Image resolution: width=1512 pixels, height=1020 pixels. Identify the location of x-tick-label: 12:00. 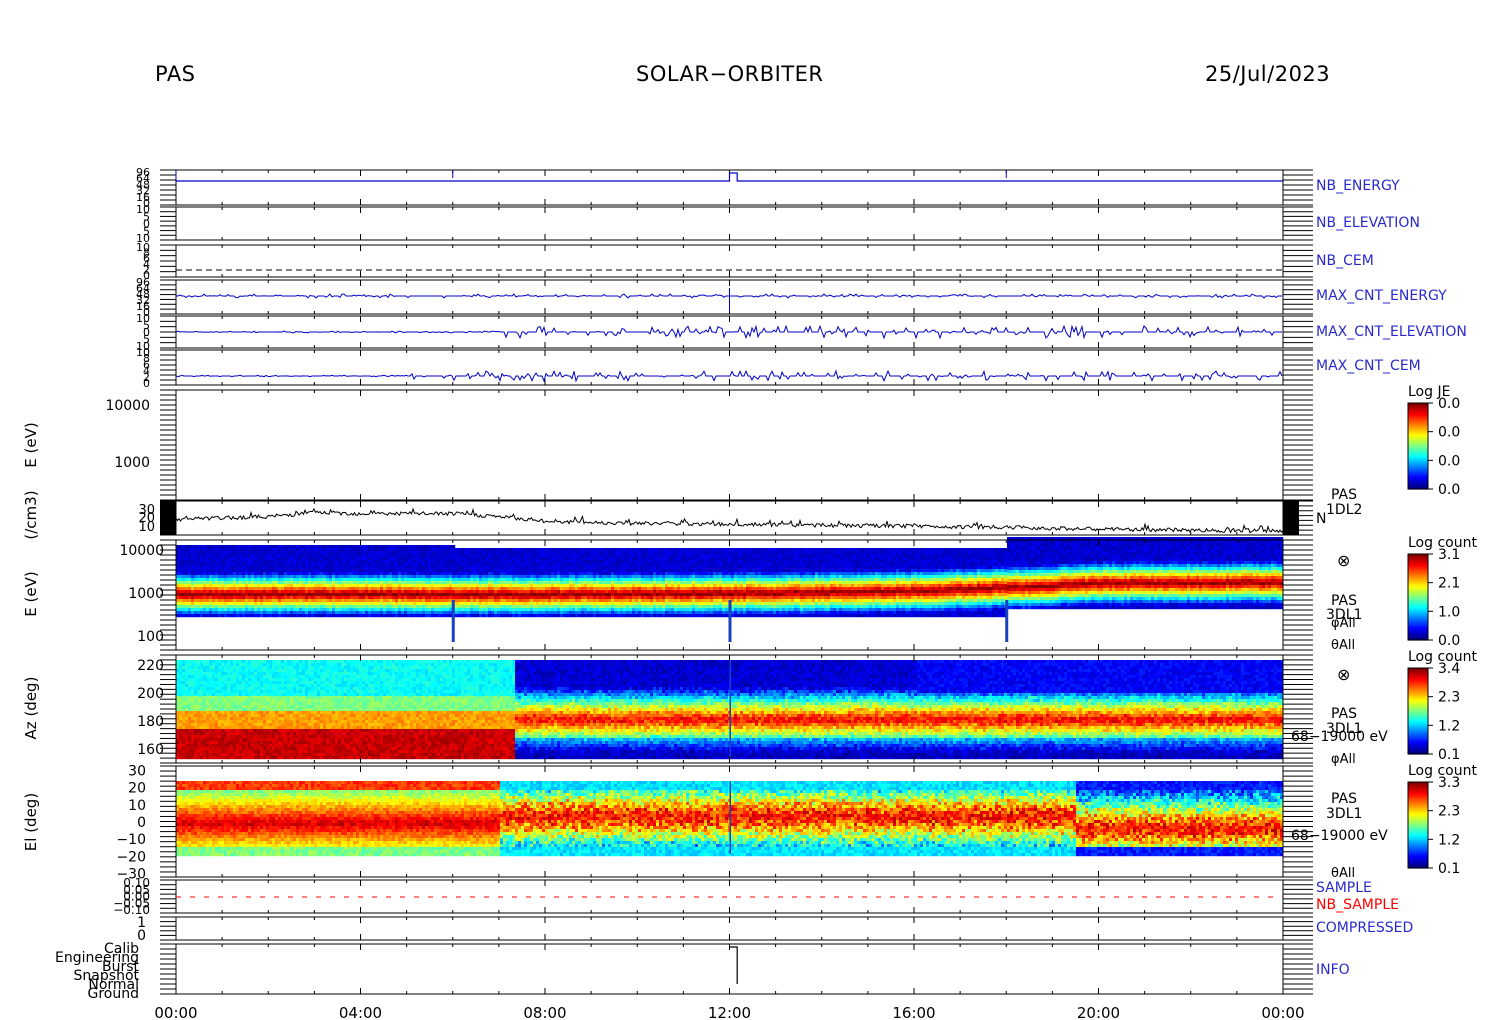
(729, 1012).